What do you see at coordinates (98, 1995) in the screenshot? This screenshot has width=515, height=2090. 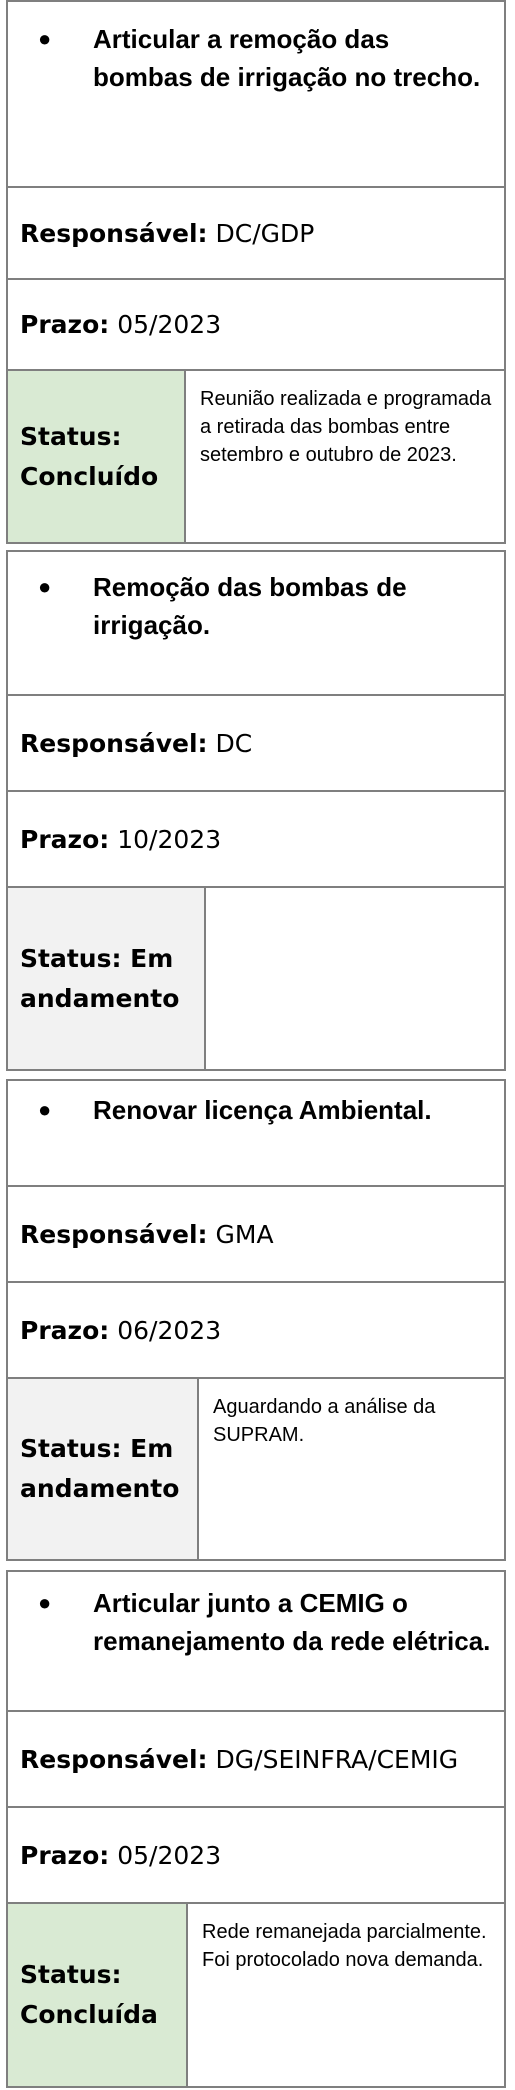 I see `status-badge: Status: Concluída` at bounding box center [98, 1995].